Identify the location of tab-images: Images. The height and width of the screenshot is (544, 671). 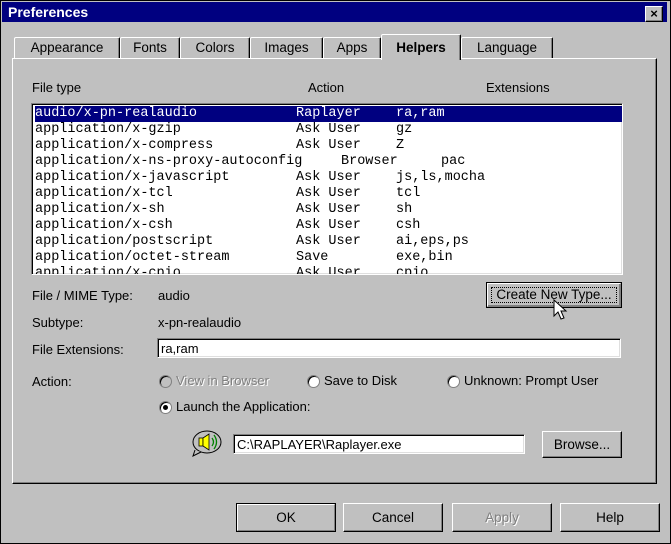
(286, 47).